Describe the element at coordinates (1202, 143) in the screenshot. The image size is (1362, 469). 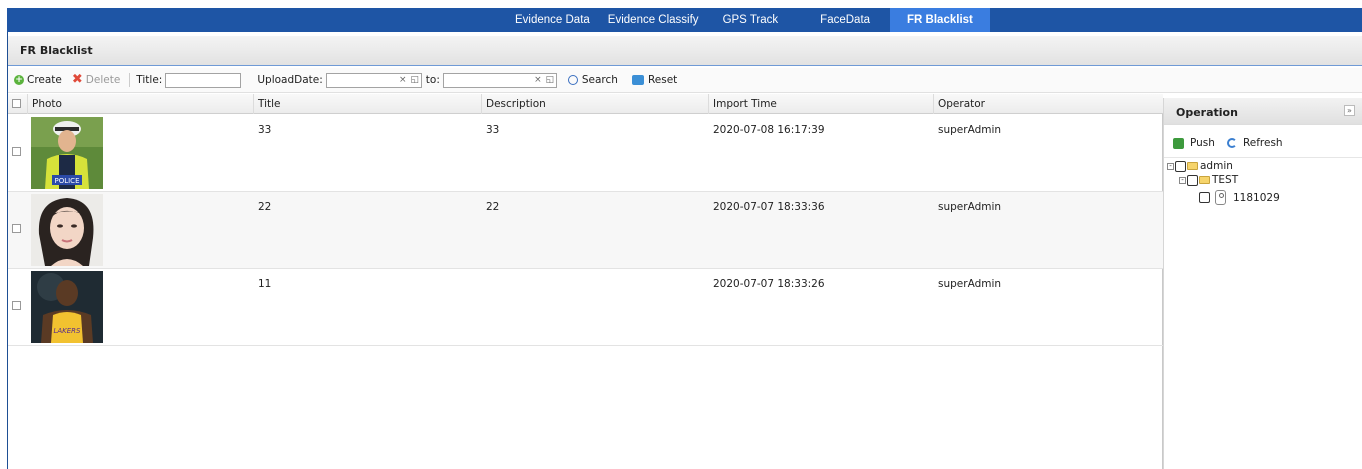
I see `push-label: Push` at that location.